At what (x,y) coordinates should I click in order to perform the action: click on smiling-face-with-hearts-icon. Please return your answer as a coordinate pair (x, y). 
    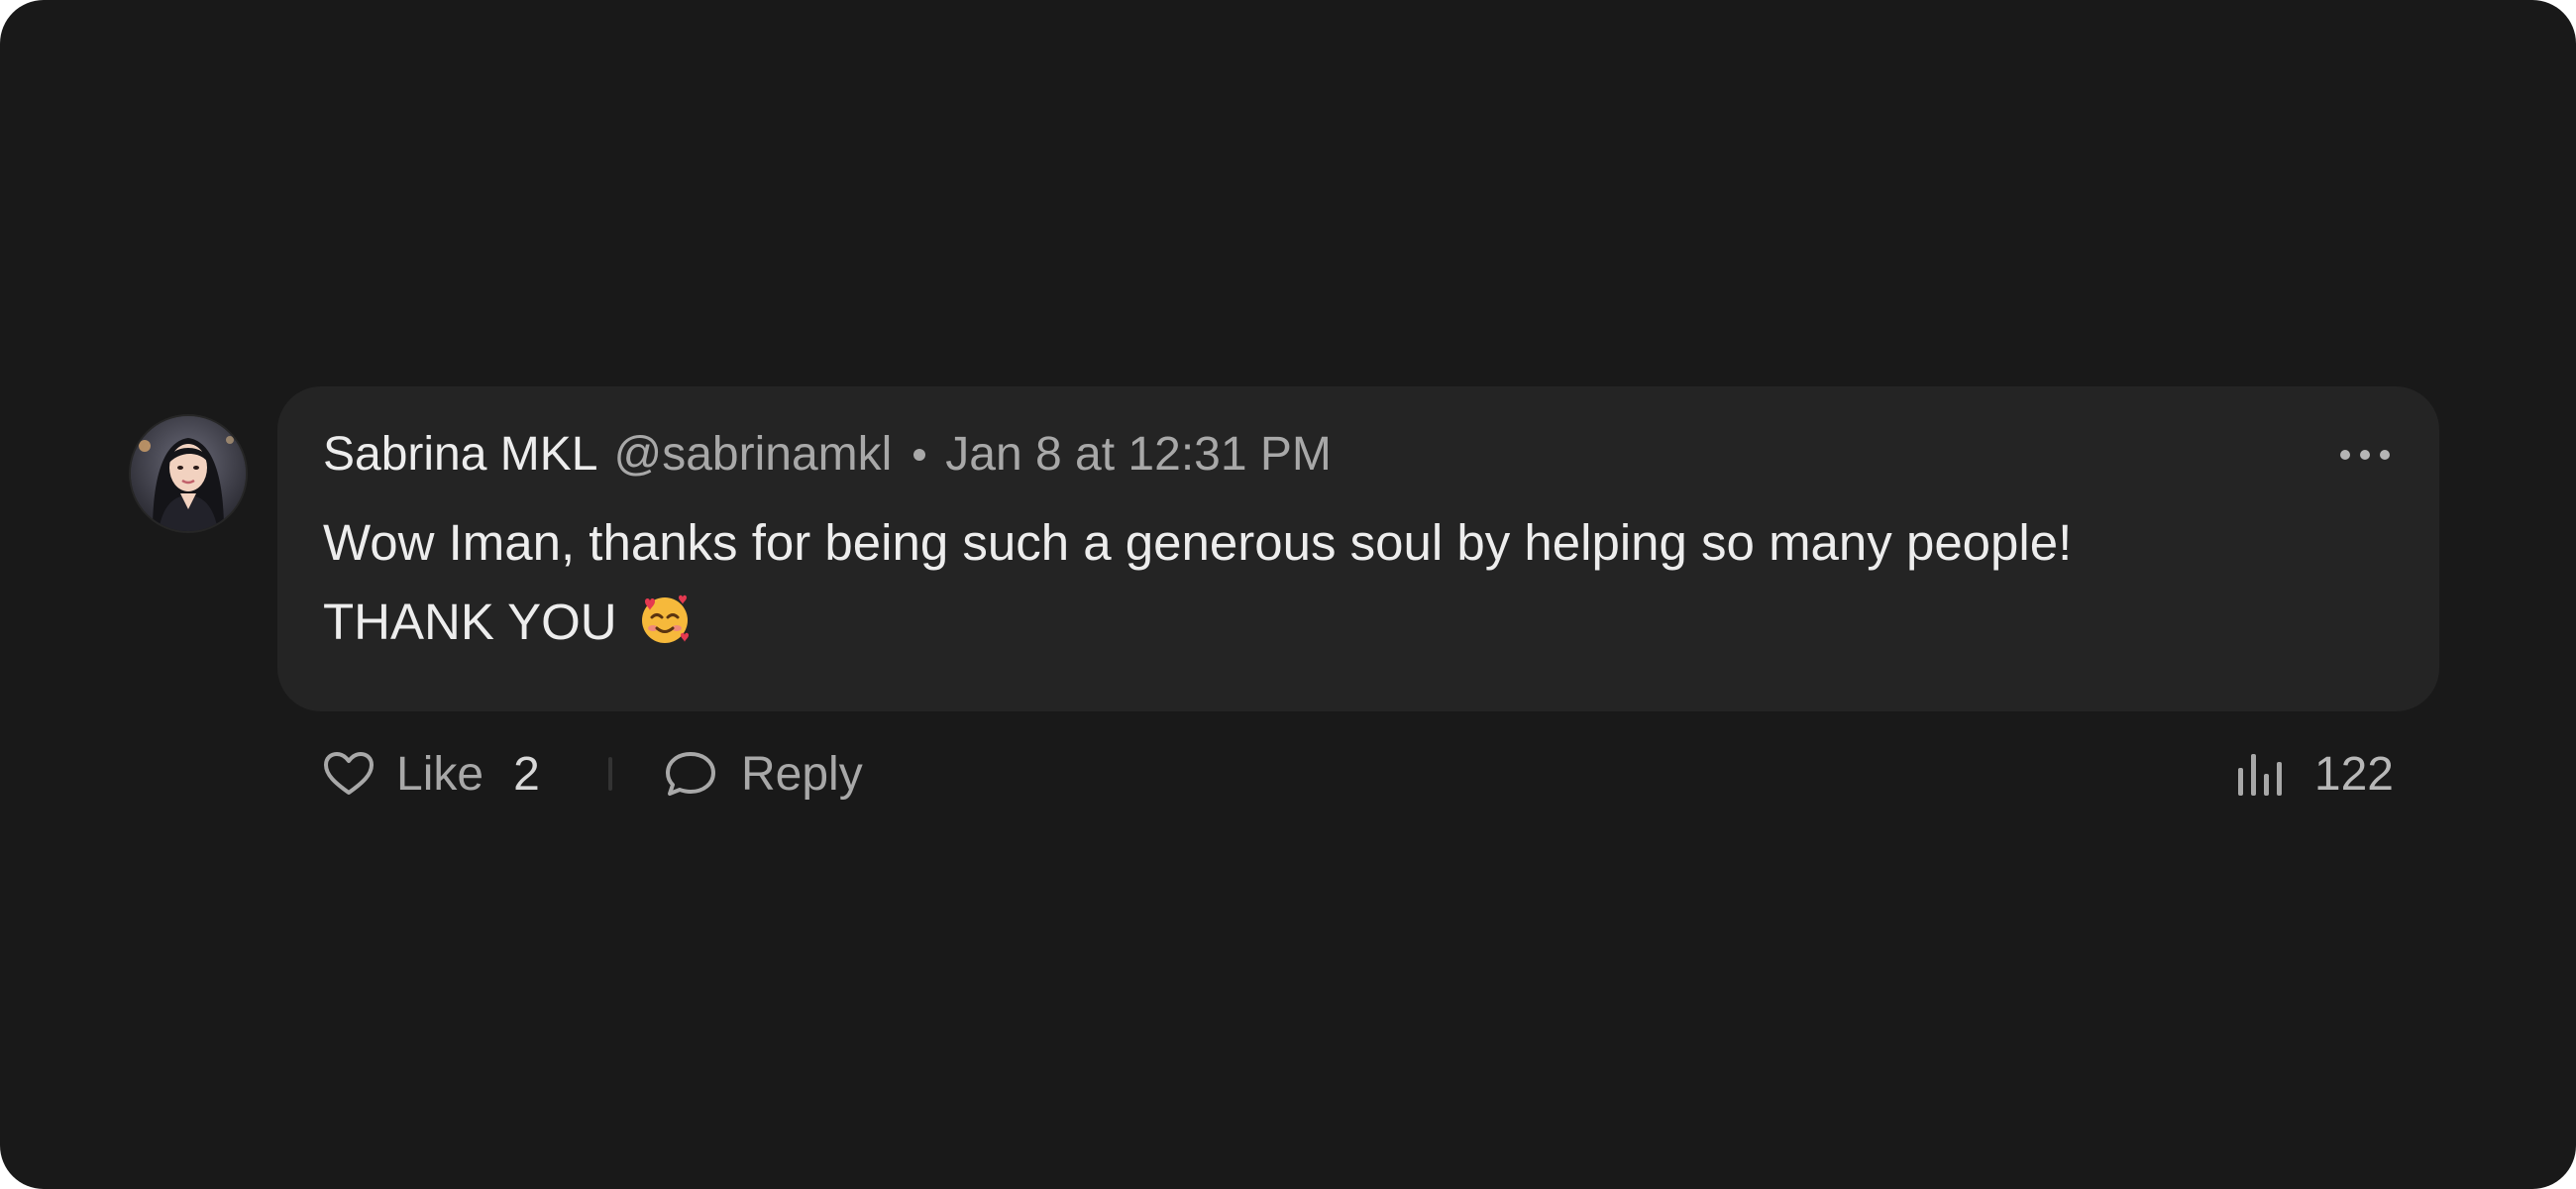
    Looking at the image, I should click on (665, 619).